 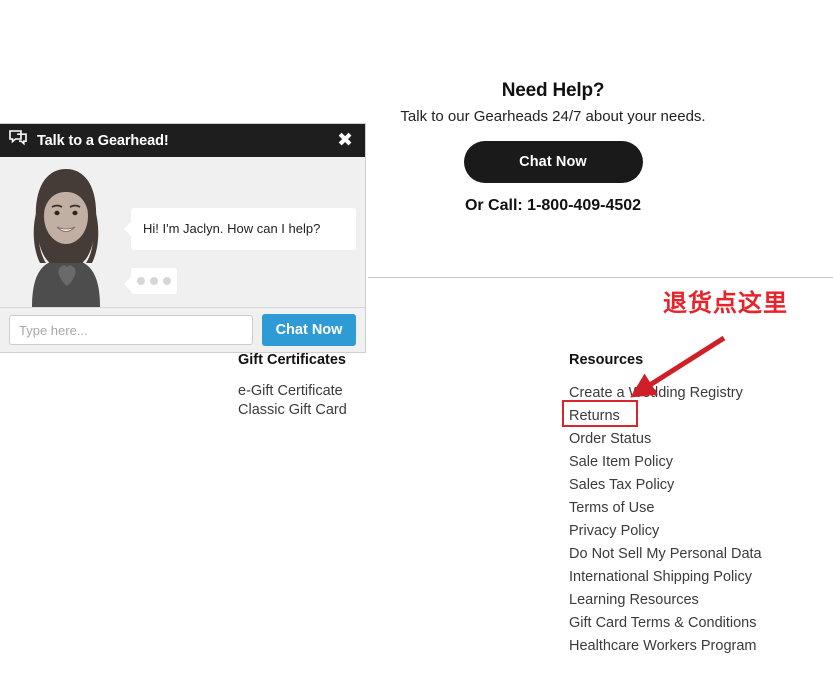 I want to click on phone-number-text: Or Call: 1-800-409-4502, so click(x=553, y=205).